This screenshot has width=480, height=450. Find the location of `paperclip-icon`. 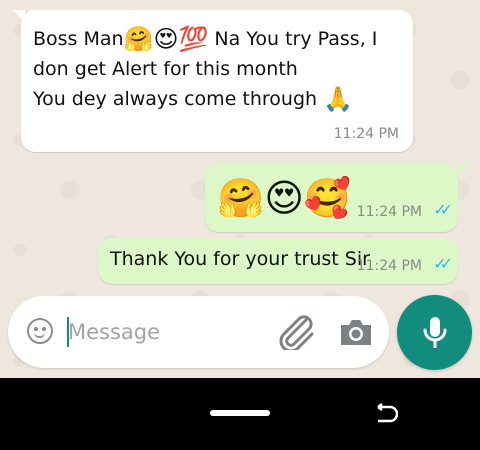

paperclip-icon is located at coordinates (296, 332).